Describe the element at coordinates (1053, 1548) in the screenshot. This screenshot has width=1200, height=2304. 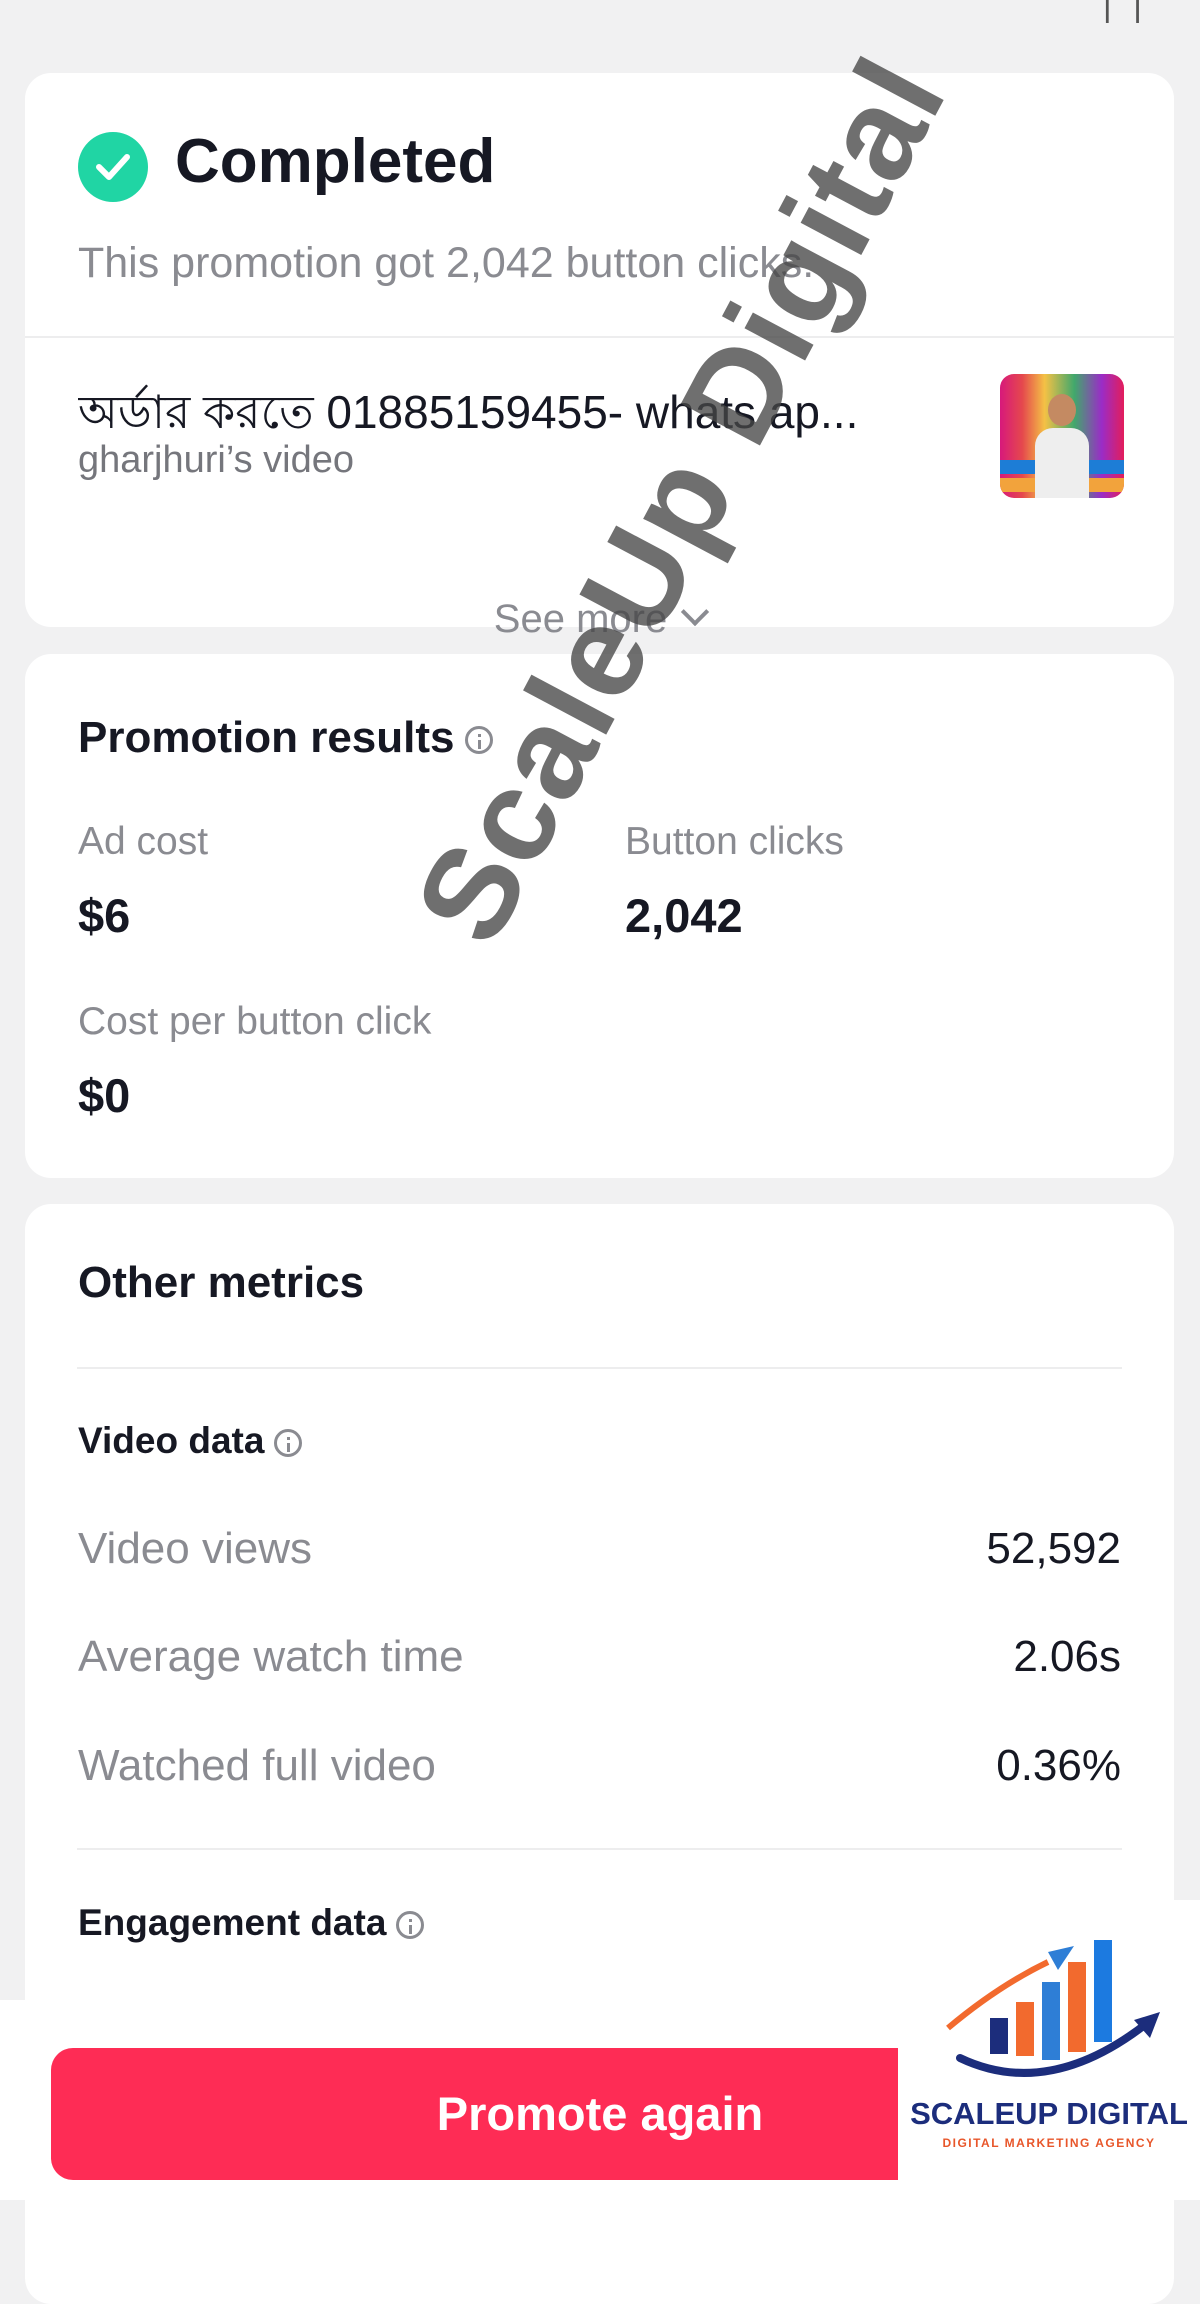
I see `metric-value: 52,592` at that location.